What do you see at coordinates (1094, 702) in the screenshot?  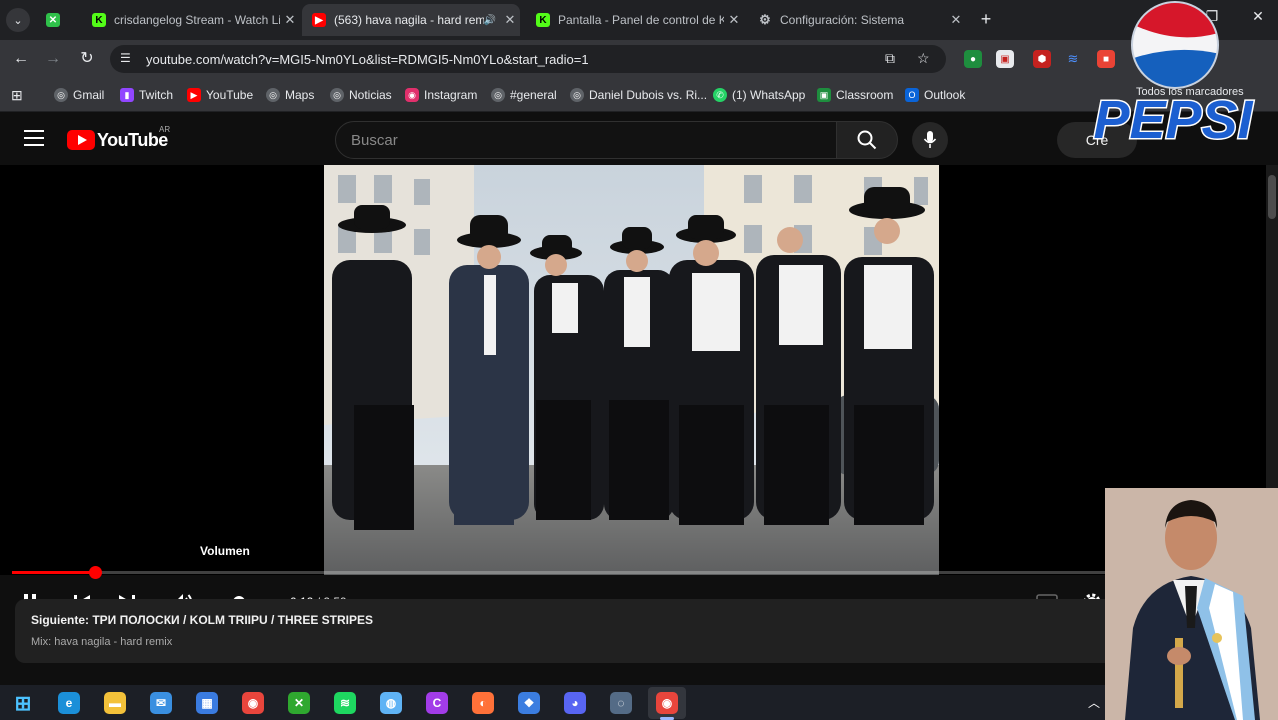 I see `tray-chevron-icon: ︿` at bounding box center [1094, 702].